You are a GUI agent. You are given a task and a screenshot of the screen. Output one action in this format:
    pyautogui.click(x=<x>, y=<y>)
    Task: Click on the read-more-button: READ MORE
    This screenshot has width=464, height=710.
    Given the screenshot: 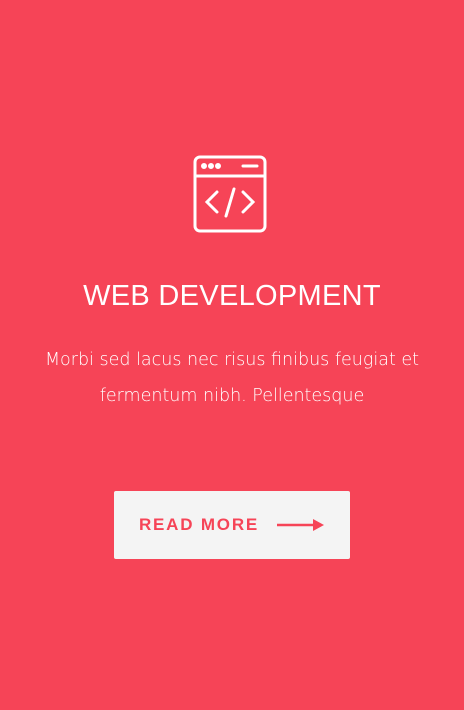 What is the action you would take?
    pyautogui.click(x=232, y=525)
    